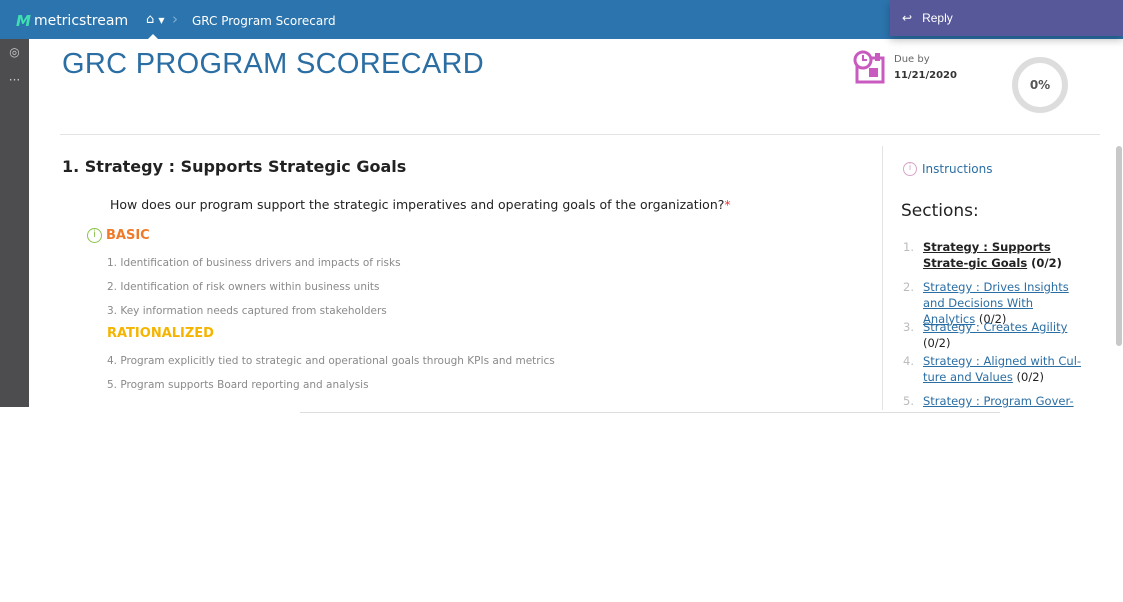 The width and height of the screenshot is (1123, 602). I want to click on level-rationalized: RATIONALIZED, so click(160, 333).